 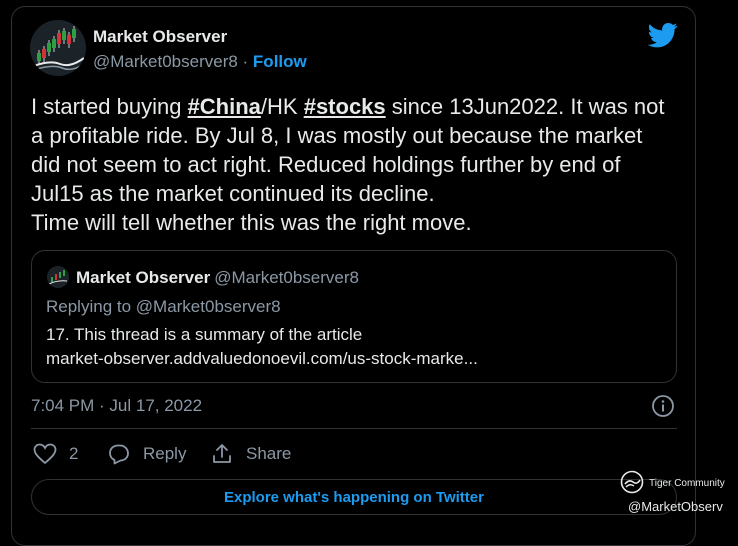 What do you see at coordinates (675, 506) in the screenshot?
I see `watermark-handle: @MarketObserv` at bounding box center [675, 506].